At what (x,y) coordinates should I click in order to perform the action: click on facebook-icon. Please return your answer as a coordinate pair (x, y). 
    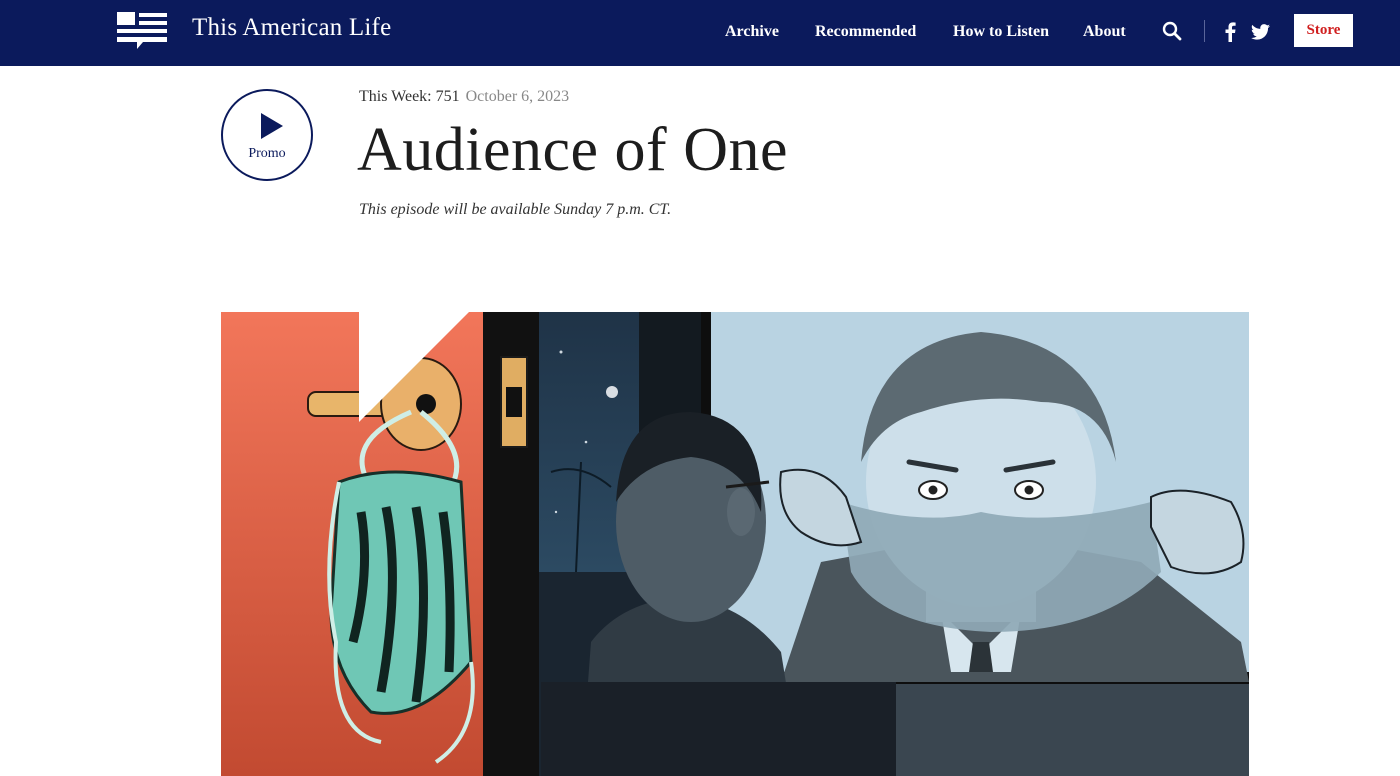
    Looking at the image, I should click on (1230, 32).